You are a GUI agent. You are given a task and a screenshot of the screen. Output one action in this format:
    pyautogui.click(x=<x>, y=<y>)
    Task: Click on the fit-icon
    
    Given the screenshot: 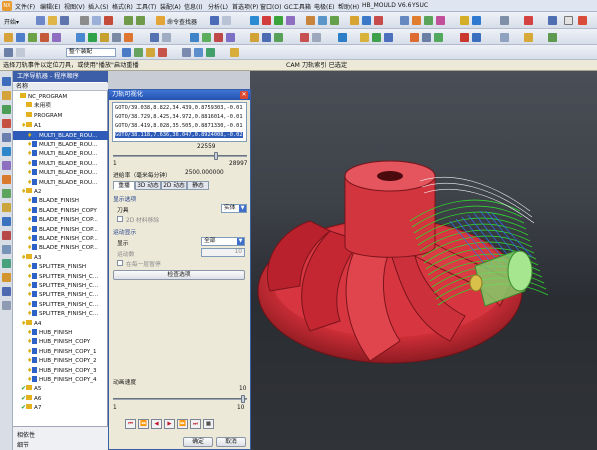 What is the action you would take?
    pyautogui.click(x=254, y=20)
    